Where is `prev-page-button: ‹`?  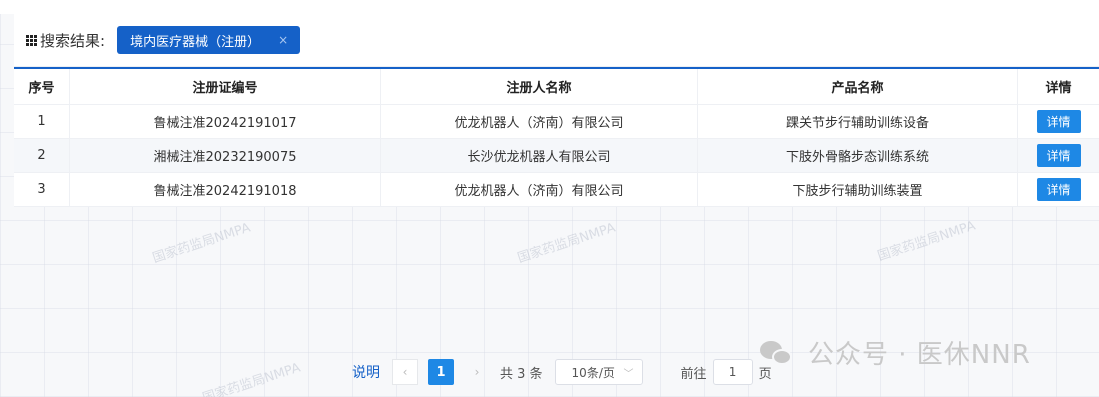 prev-page-button: ‹ is located at coordinates (405, 372).